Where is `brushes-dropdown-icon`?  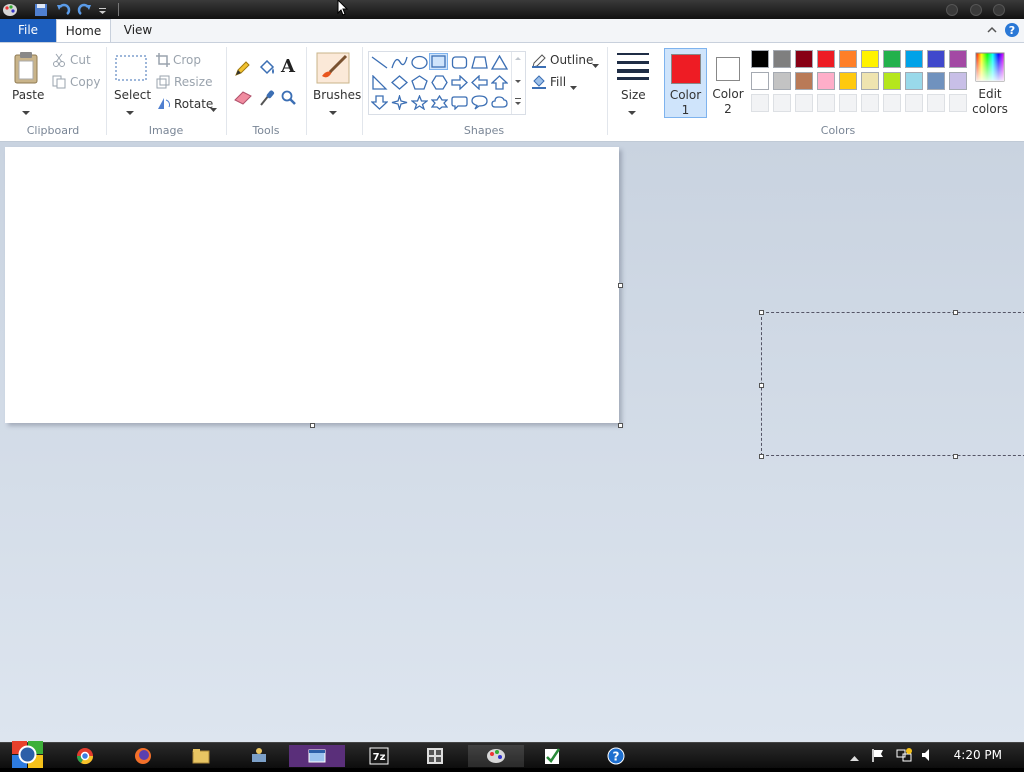
brushes-dropdown-icon is located at coordinates (333, 112).